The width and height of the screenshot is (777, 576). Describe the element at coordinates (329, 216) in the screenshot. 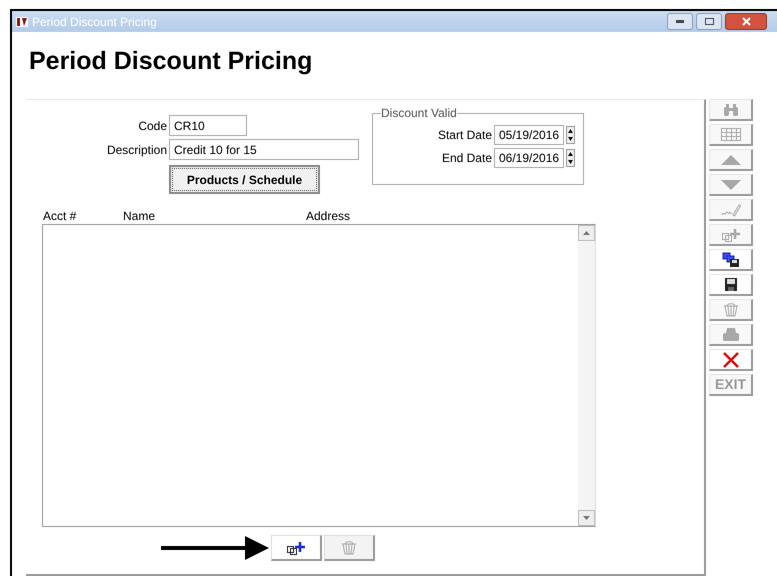

I see `column-header: Address` at that location.